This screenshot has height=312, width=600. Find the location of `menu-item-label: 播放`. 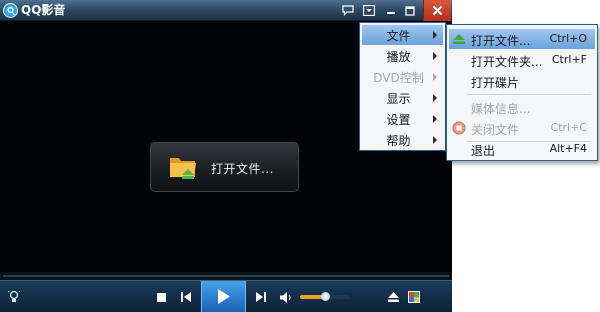

menu-item-label: 播放 is located at coordinates (398, 56).